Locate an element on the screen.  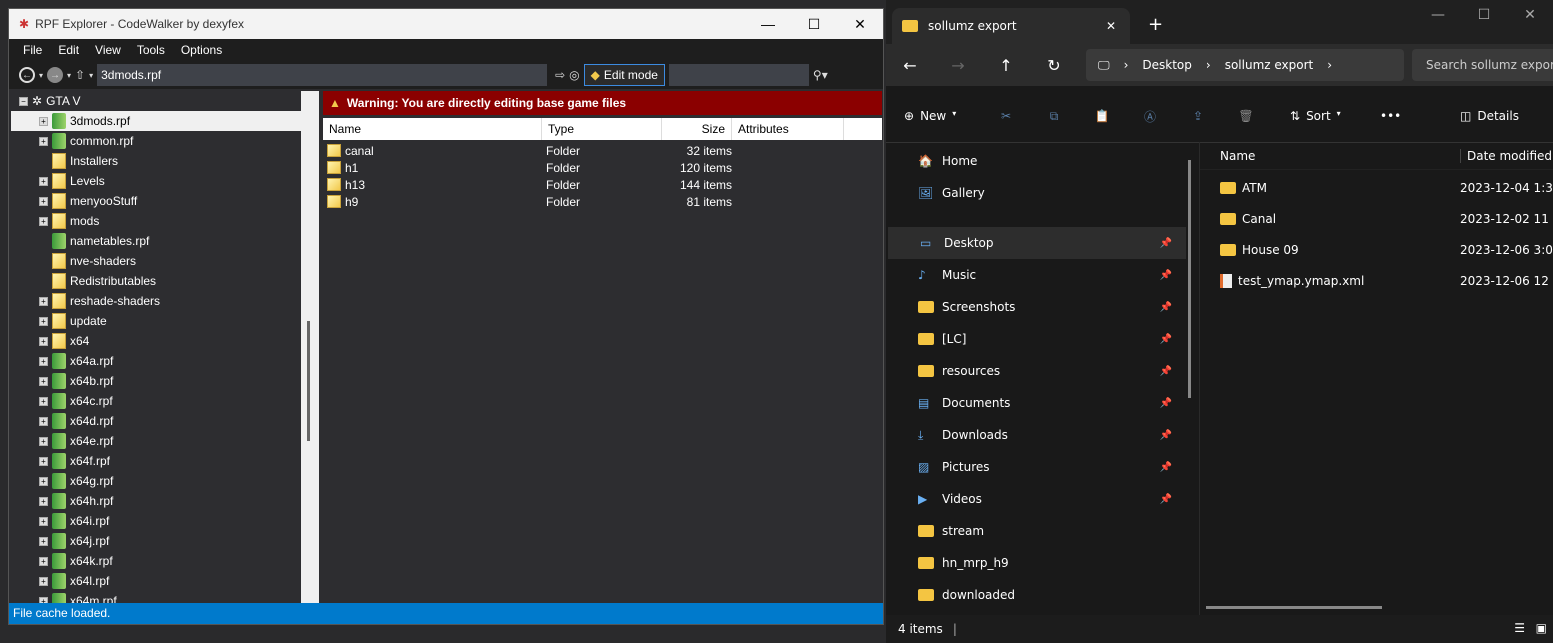
tree-item: +nametables.rpf is located at coordinates (156, 241).